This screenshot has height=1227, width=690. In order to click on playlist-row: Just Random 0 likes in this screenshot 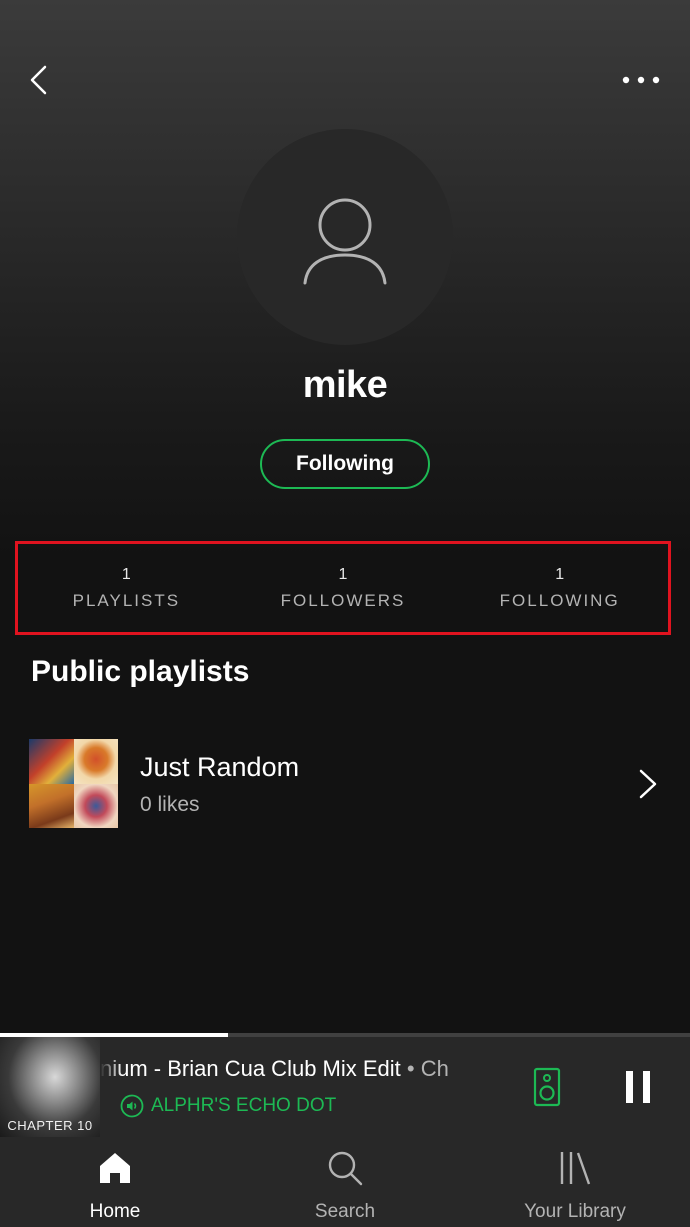, I will do `click(345, 784)`.